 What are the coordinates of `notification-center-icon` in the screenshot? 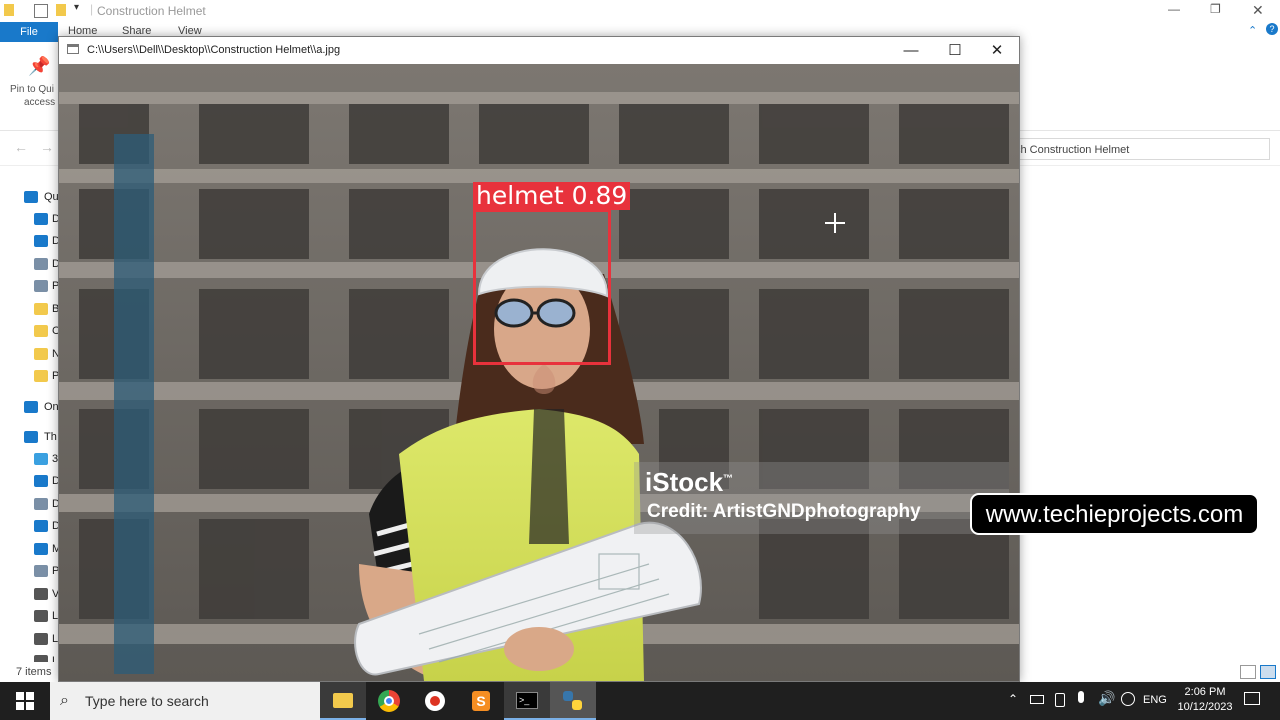 It's located at (1252, 698).